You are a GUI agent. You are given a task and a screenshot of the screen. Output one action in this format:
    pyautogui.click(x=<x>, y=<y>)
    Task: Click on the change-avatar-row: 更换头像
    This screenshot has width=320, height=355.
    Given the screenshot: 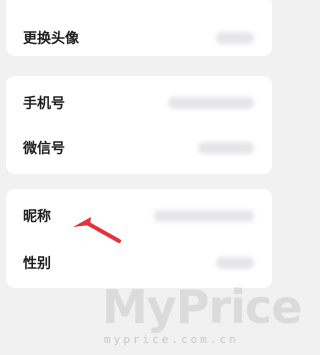 What is the action you would take?
    pyautogui.click(x=139, y=38)
    